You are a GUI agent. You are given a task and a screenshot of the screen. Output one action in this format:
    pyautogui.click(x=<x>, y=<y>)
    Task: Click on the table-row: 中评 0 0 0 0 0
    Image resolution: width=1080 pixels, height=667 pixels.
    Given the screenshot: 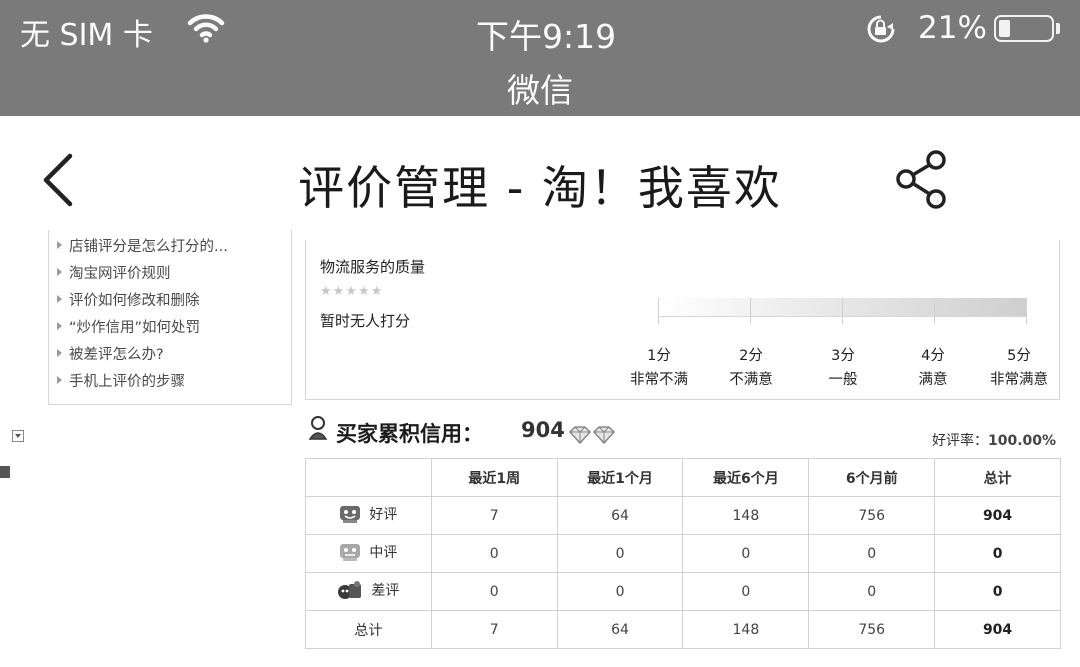 What is the action you would take?
    pyautogui.click(x=683, y=553)
    